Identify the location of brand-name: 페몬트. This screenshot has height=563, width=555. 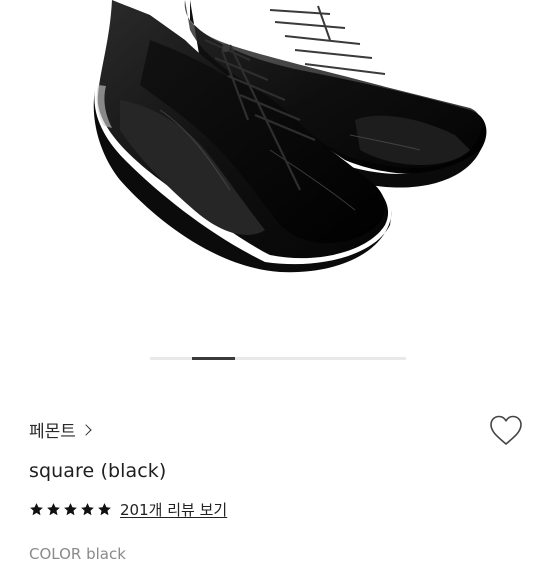
(52, 432).